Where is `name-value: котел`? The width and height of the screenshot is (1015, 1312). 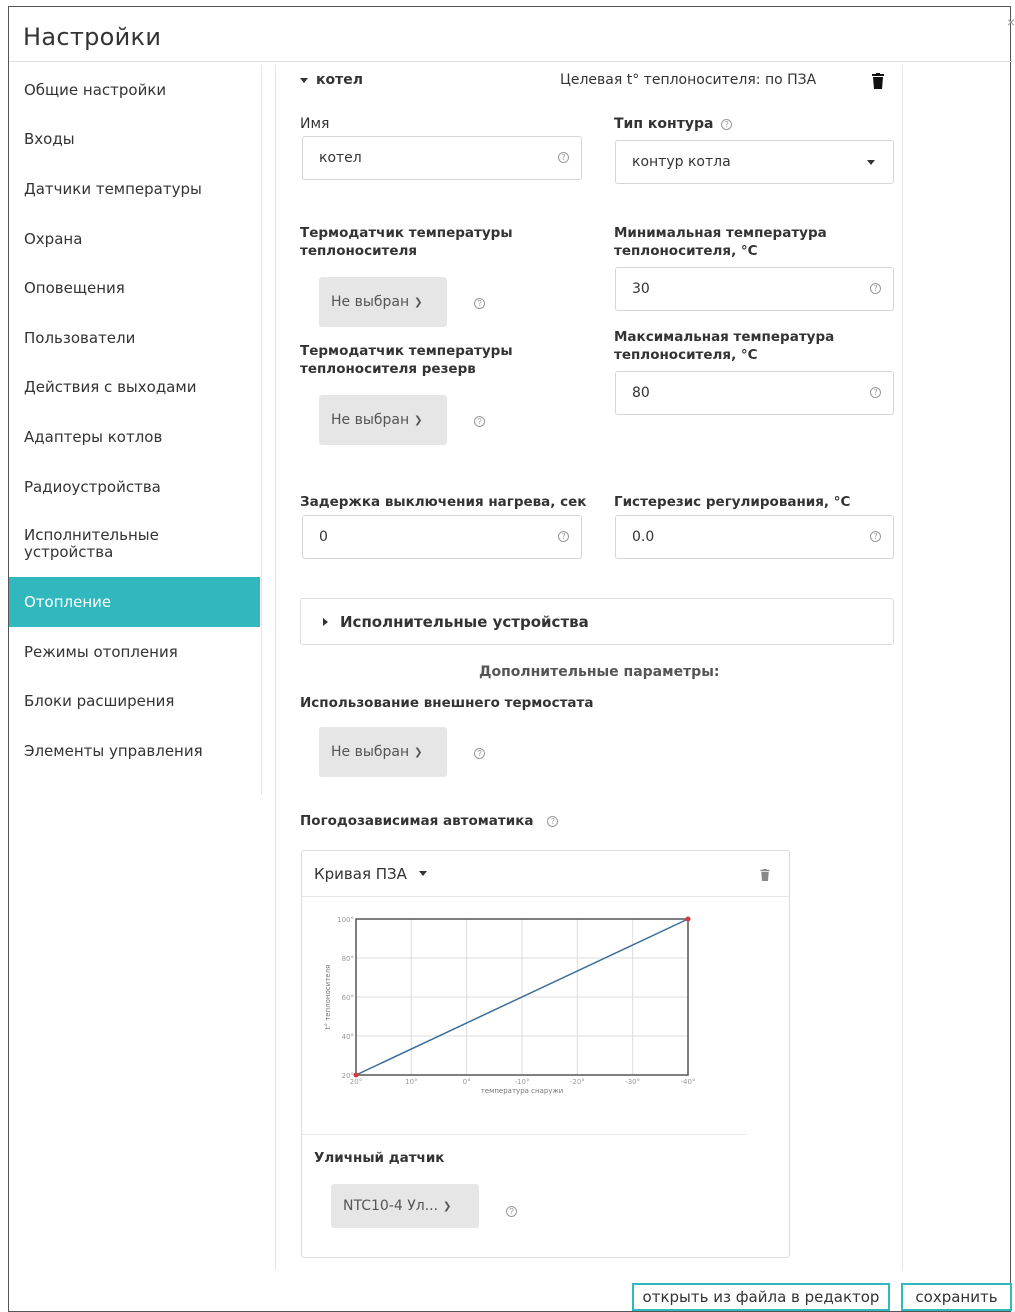
name-value: котел is located at coordinates (340, 158).